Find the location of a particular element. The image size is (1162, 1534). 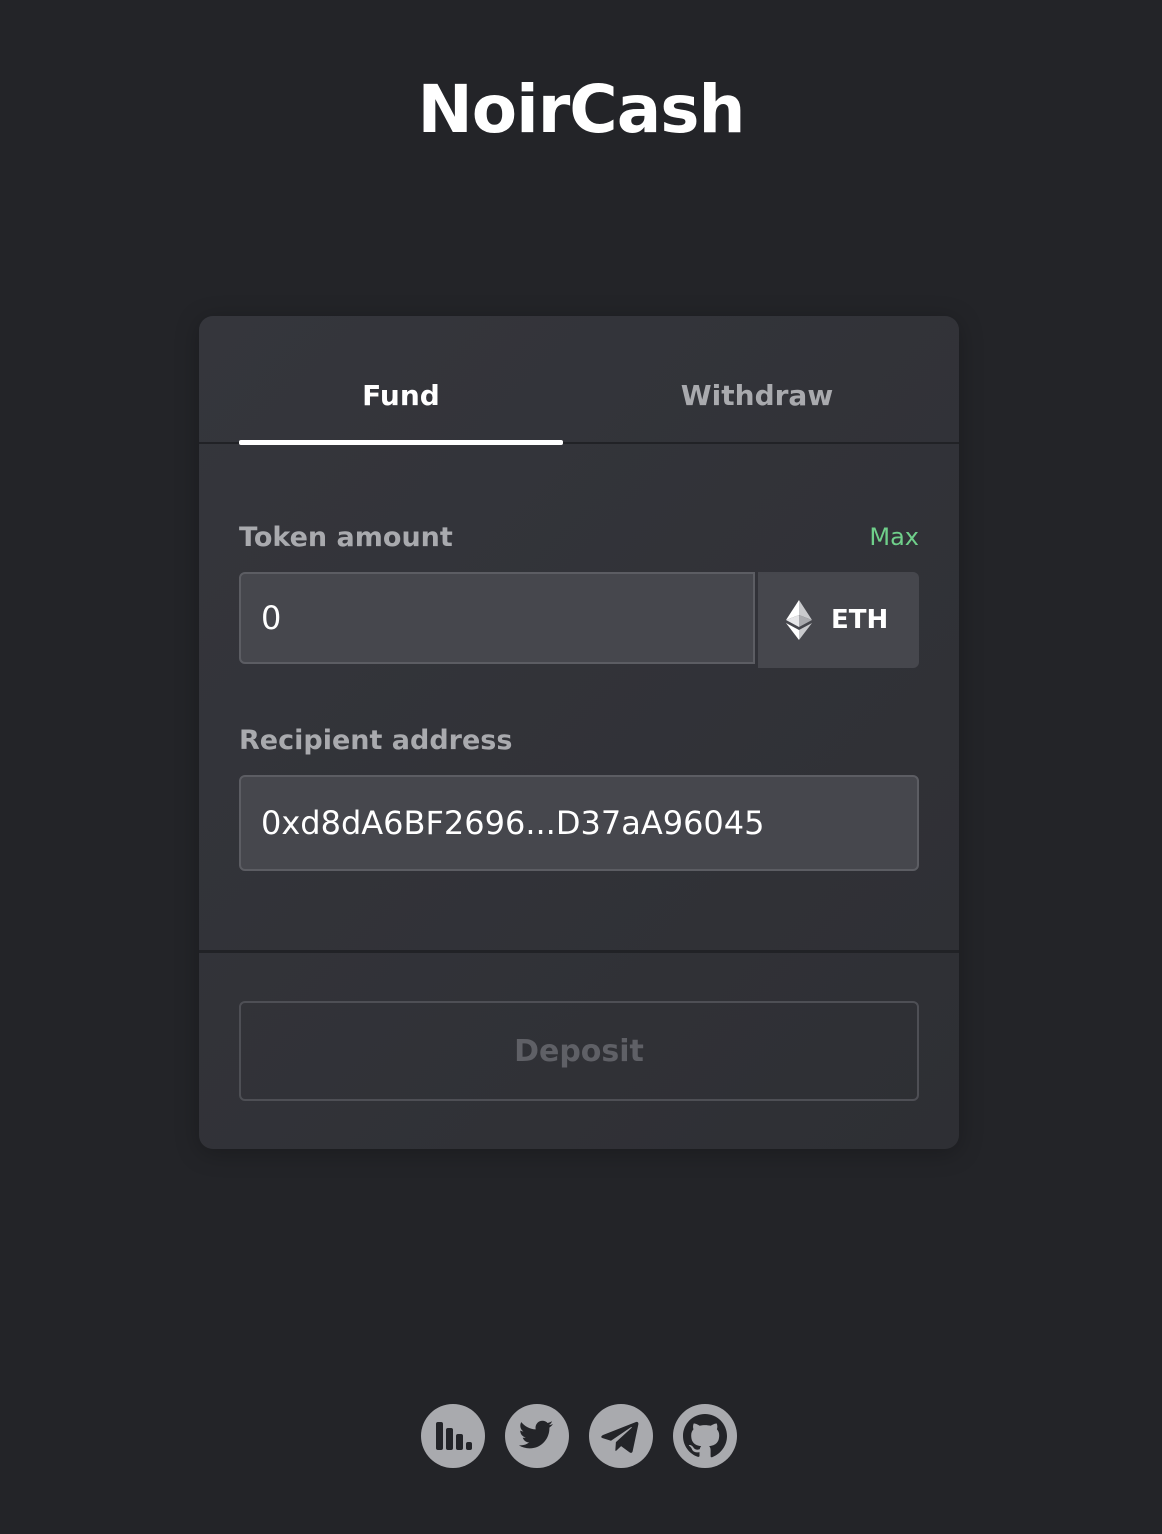

token-amount-input is located at coordinates (497, 618).